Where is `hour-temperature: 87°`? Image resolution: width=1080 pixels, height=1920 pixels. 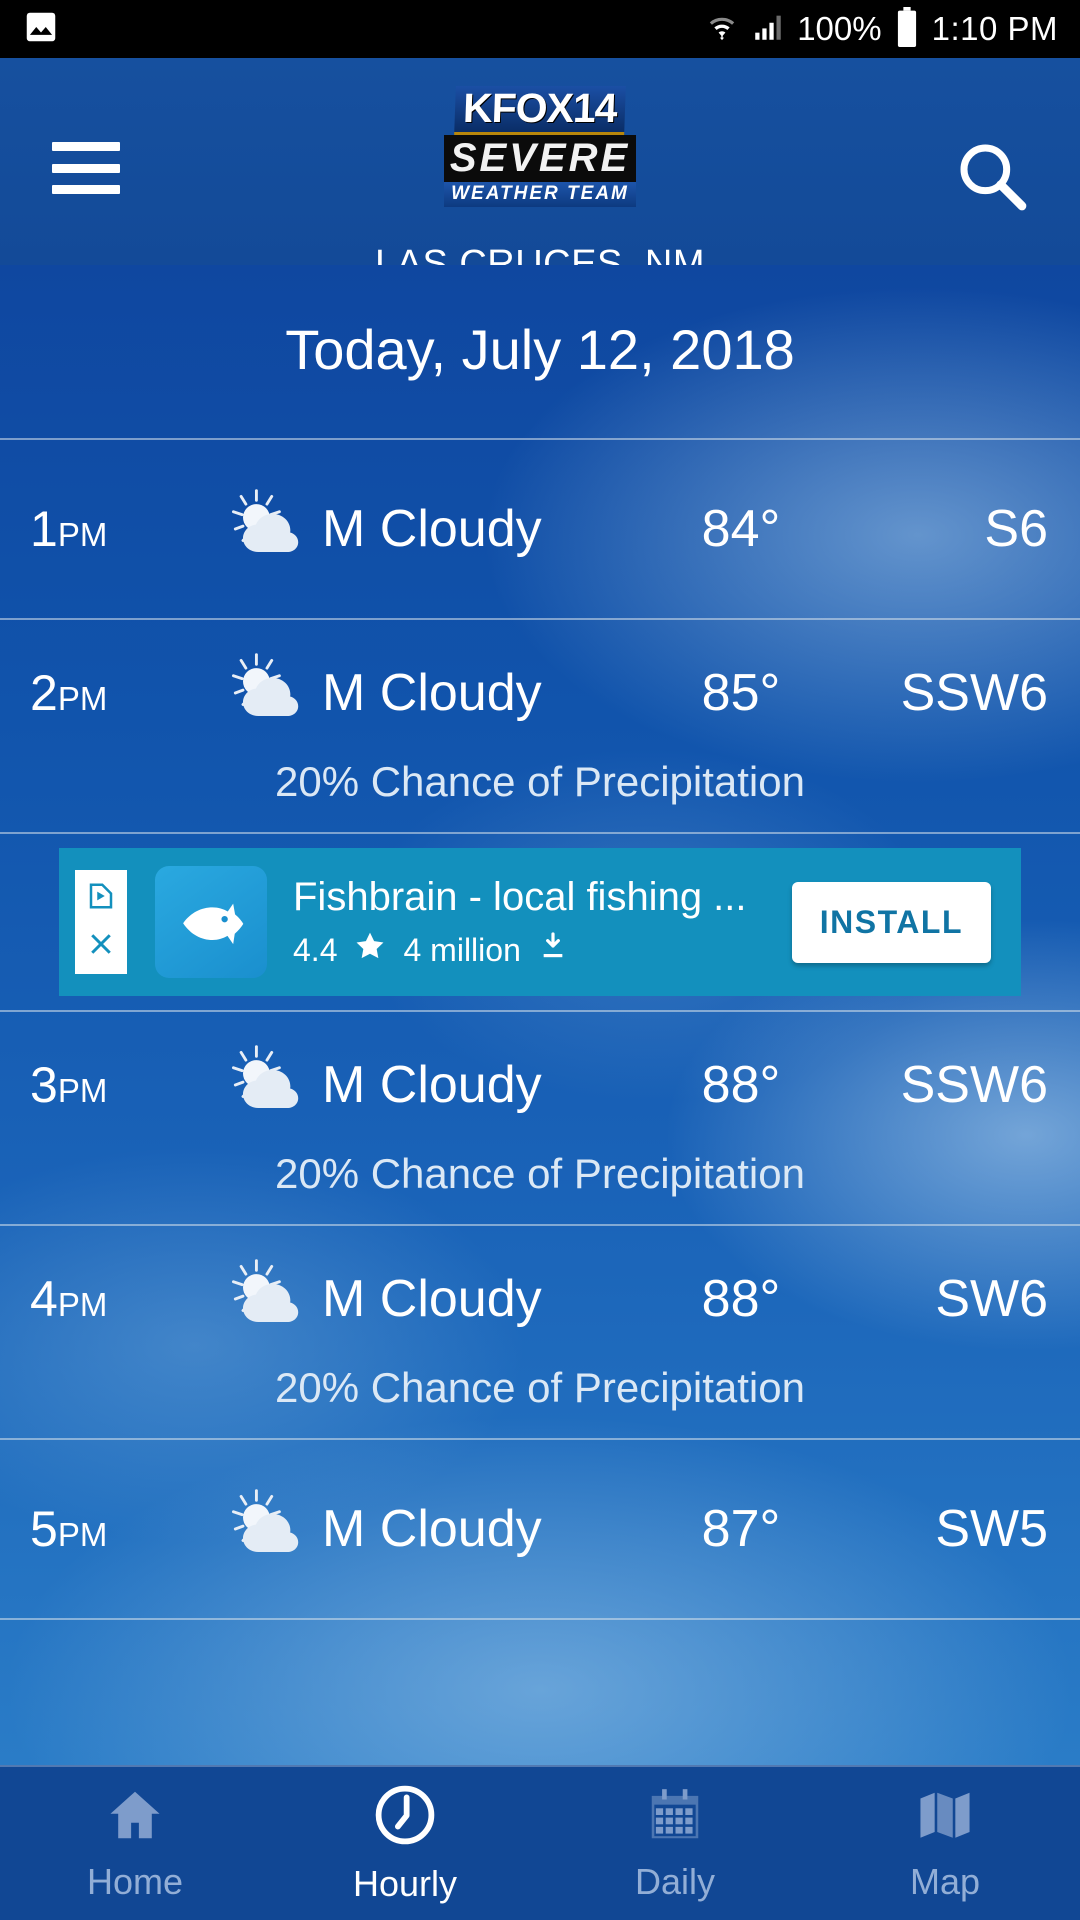 hour-temperature: 87° is located at coordinates (741, 1529).